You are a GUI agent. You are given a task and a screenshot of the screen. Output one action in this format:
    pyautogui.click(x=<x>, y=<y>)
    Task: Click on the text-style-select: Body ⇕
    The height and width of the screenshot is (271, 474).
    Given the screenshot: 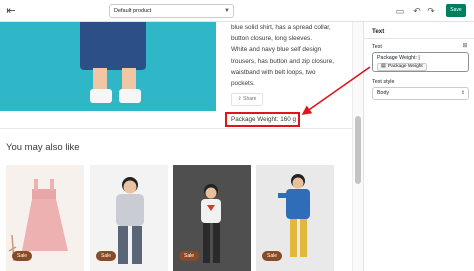 What is the action you would take?
    pyautogui.click(x=420, y=93)
    